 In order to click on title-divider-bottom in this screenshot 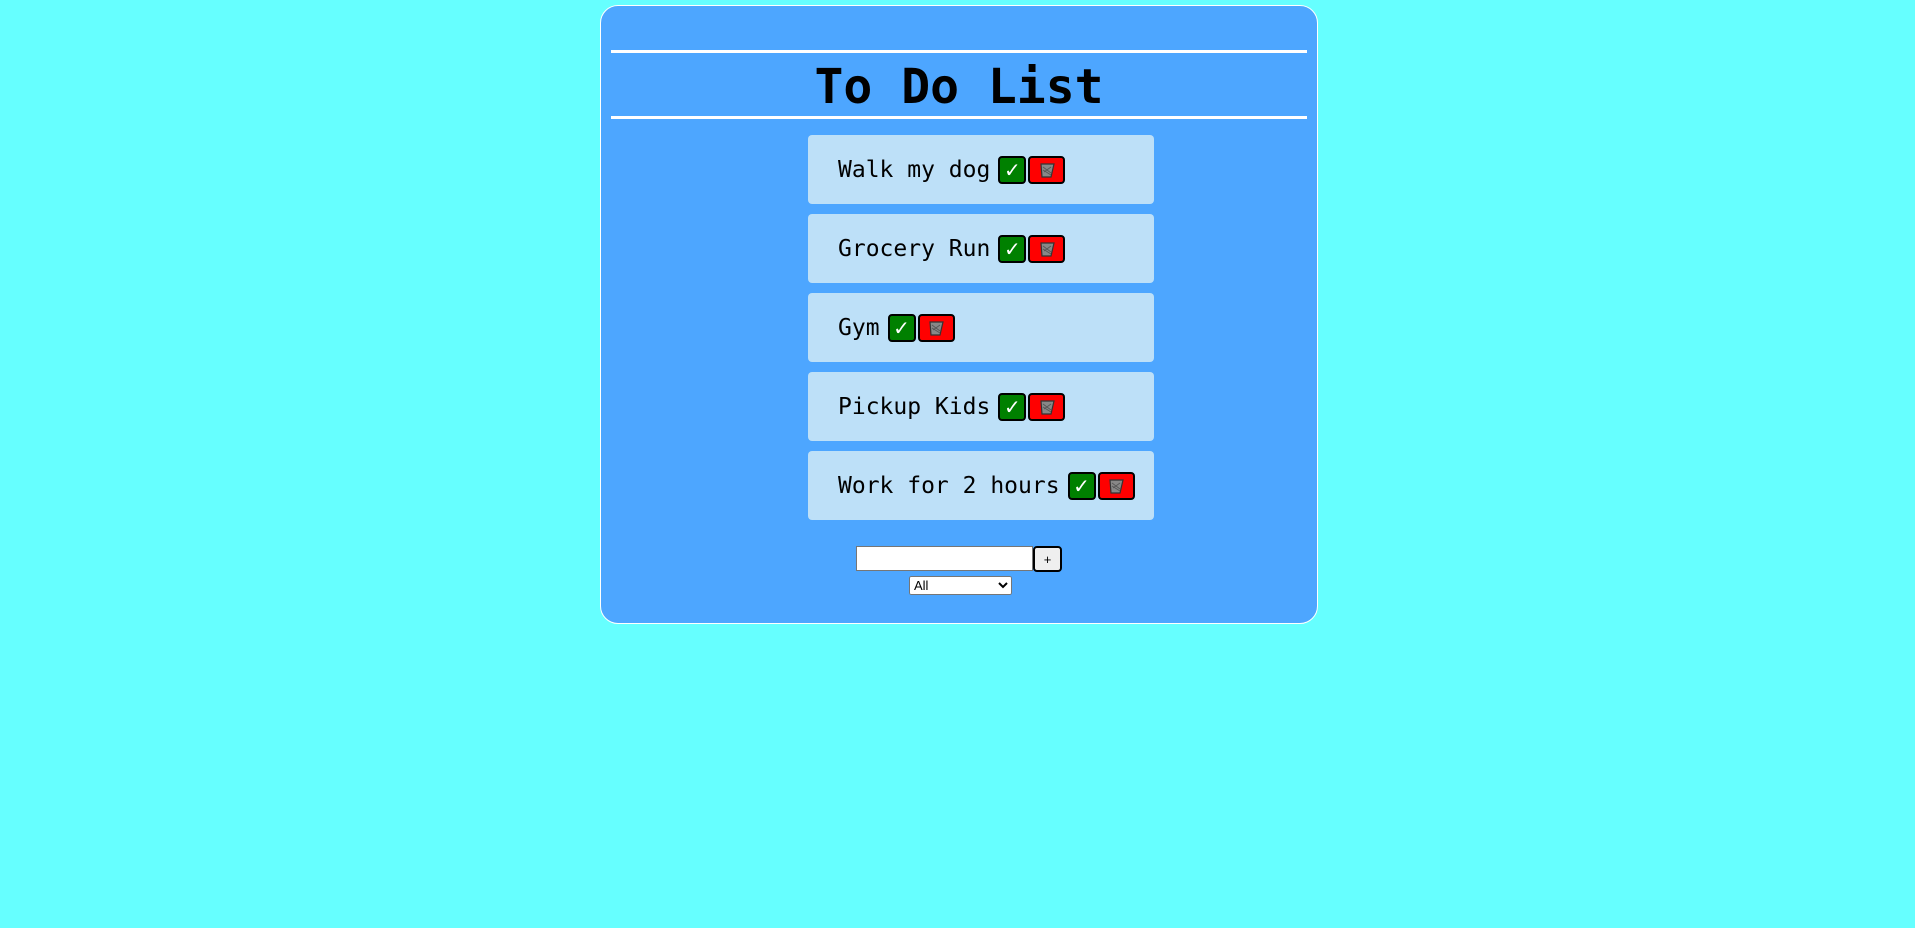, I will do `click(959, 117)`.